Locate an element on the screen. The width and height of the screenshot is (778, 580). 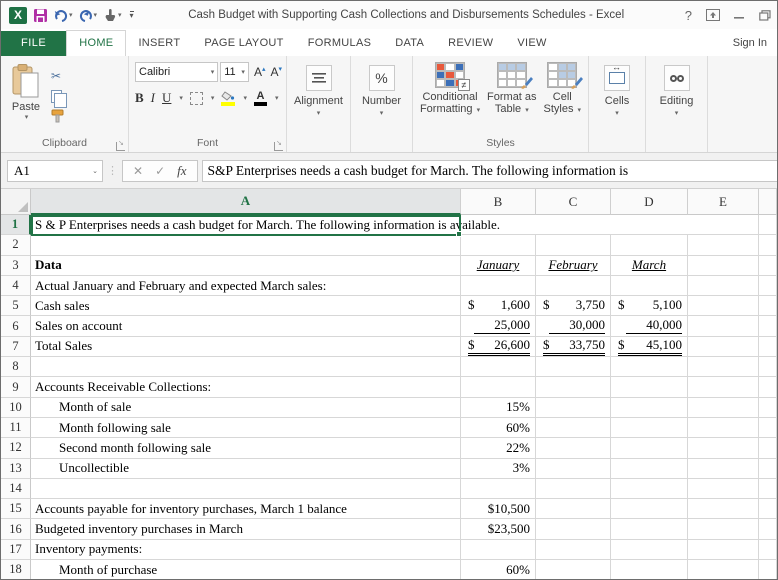
cell-F10 is located at coordinates (768, 407).